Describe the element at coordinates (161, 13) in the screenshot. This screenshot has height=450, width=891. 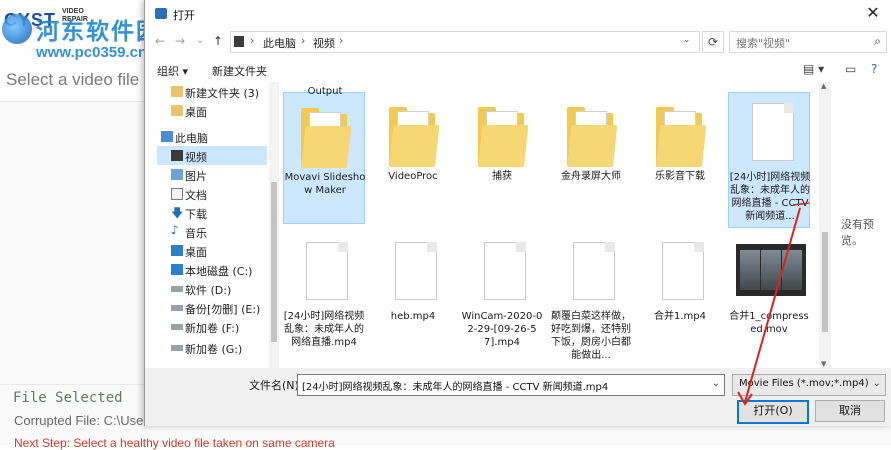
I see `dialog-app-icon` at that location.